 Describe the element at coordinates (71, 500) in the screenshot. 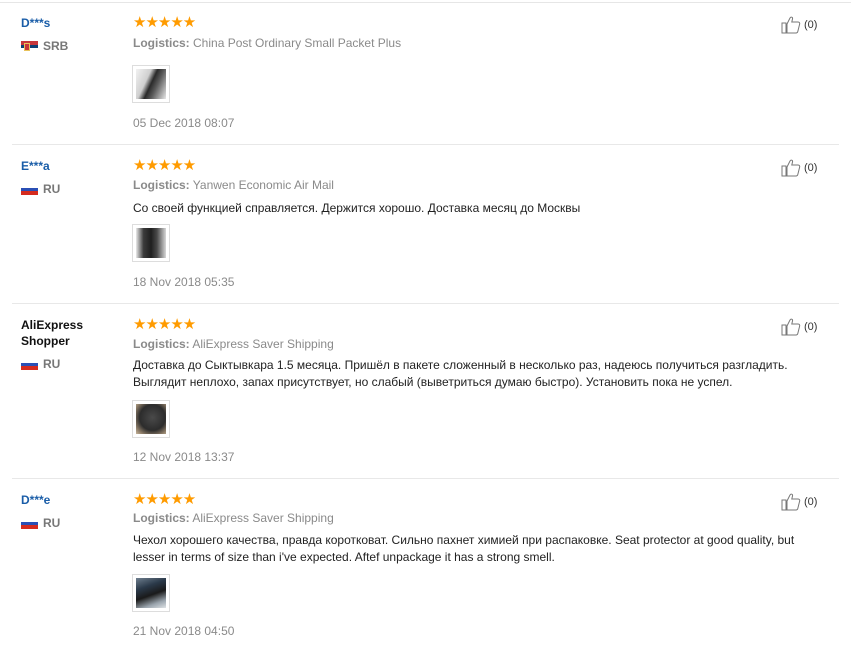

I see `reviewer-name: D***e` at that location.